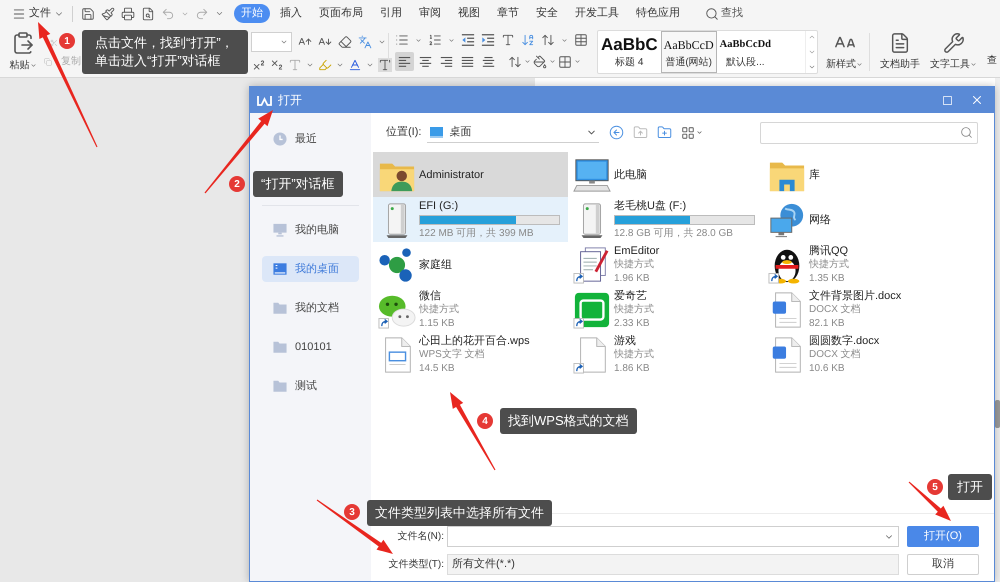 This screenshot has height=582, width=1000. Describe the element at coordinates (992, 60) in the screenshot. I see `ribbon-button: 查` at that location.